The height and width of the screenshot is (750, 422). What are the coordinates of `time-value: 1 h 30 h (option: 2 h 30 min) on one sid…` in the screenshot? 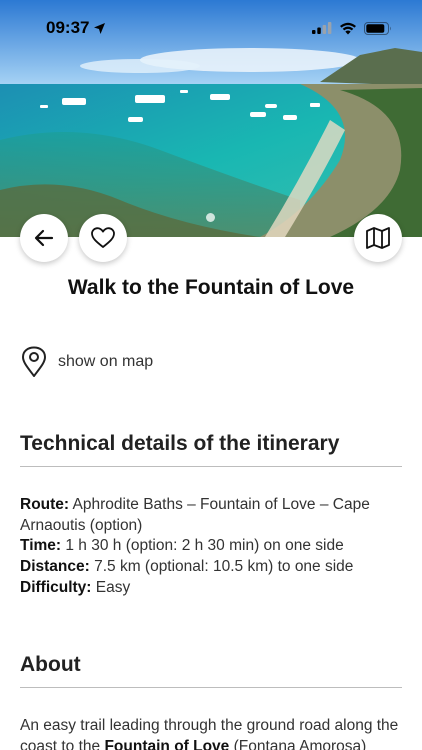 It's located at (202, 546).